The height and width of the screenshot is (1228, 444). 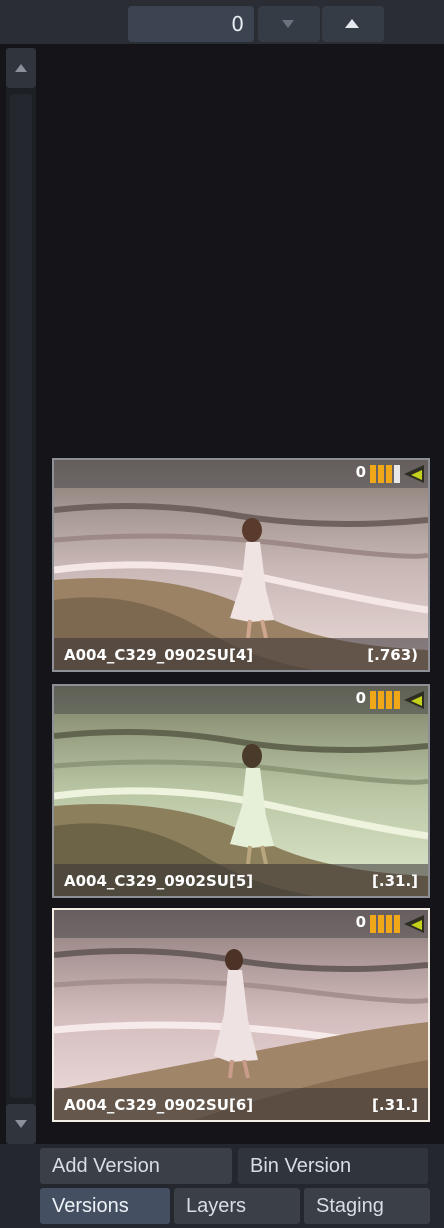 I want to click on version-range: [.763), so click(x=392, y=655).